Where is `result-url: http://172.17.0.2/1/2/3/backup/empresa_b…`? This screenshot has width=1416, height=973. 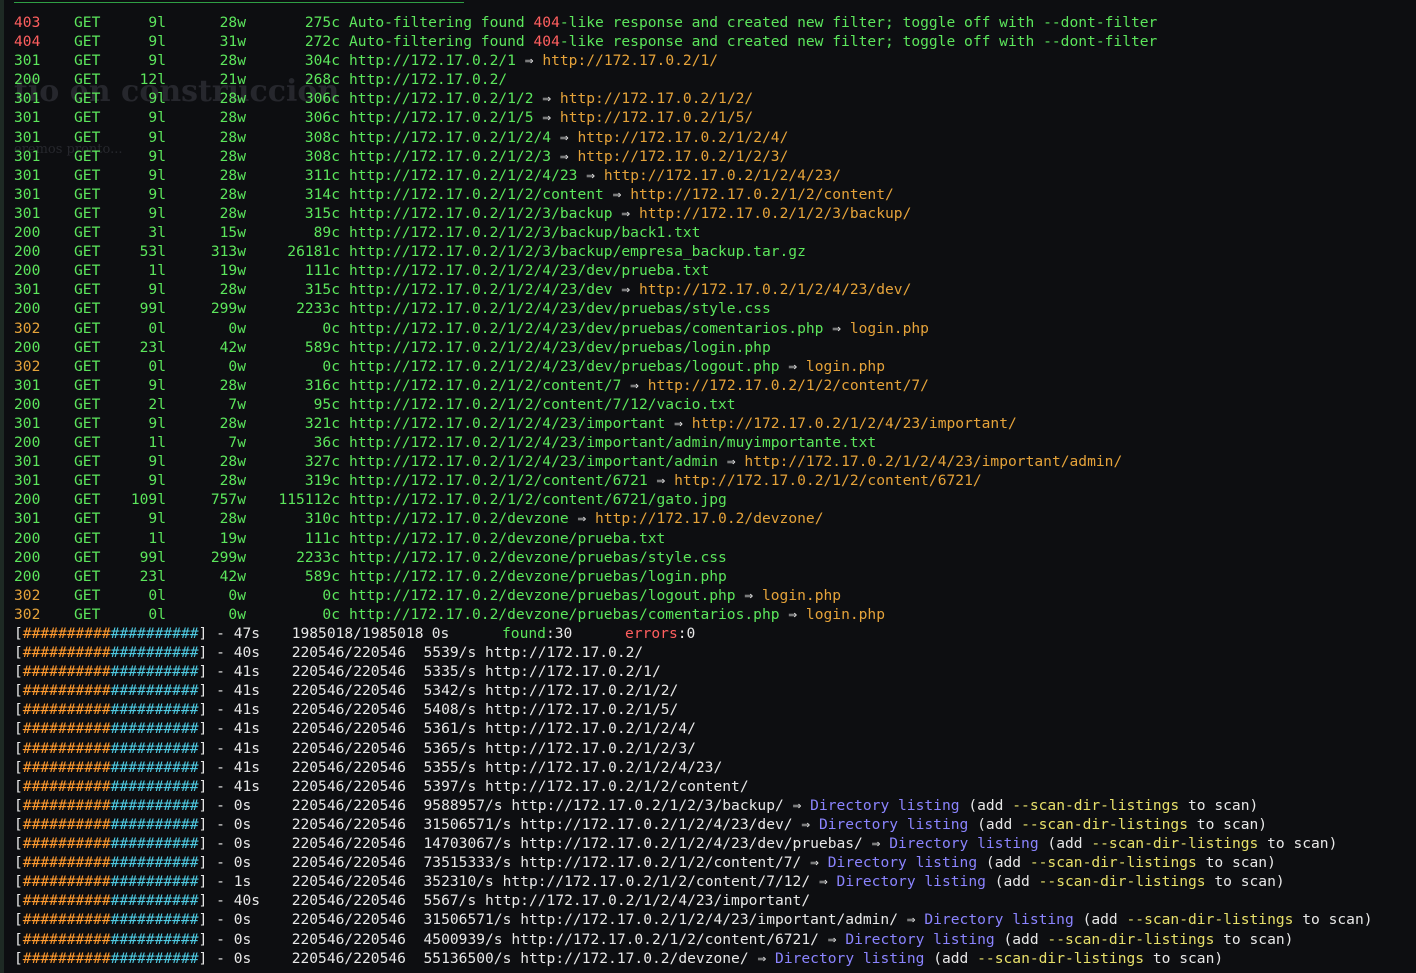 result-url: http://172.17.0.2/1/2/3/backup/empresa_b… is located at coordinates (577, 251).